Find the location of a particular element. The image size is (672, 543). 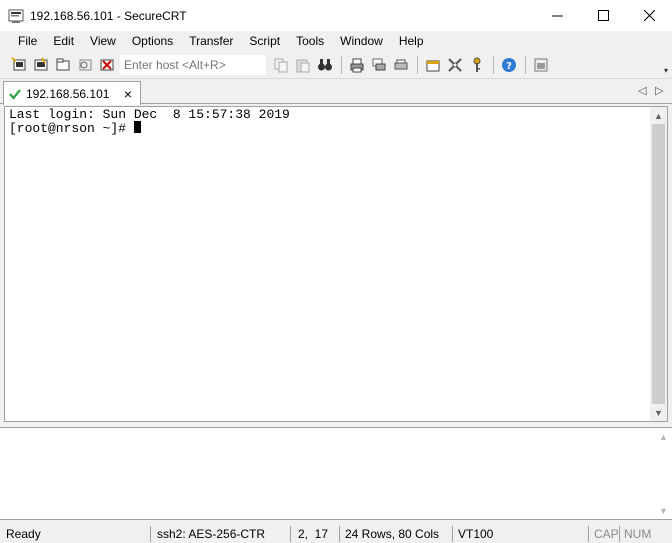

menu-edit: Edit is located at coordinates (63, 41).